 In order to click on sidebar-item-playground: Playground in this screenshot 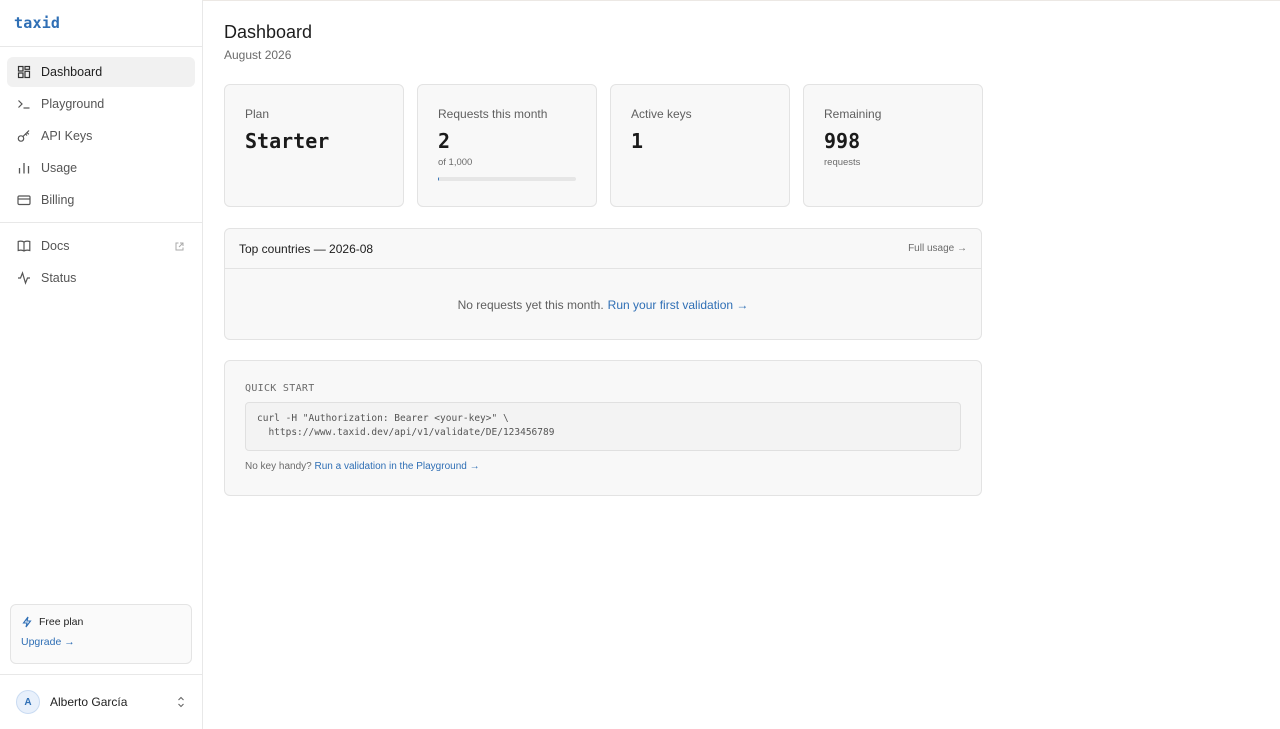, I will do `click(101, 104)`.